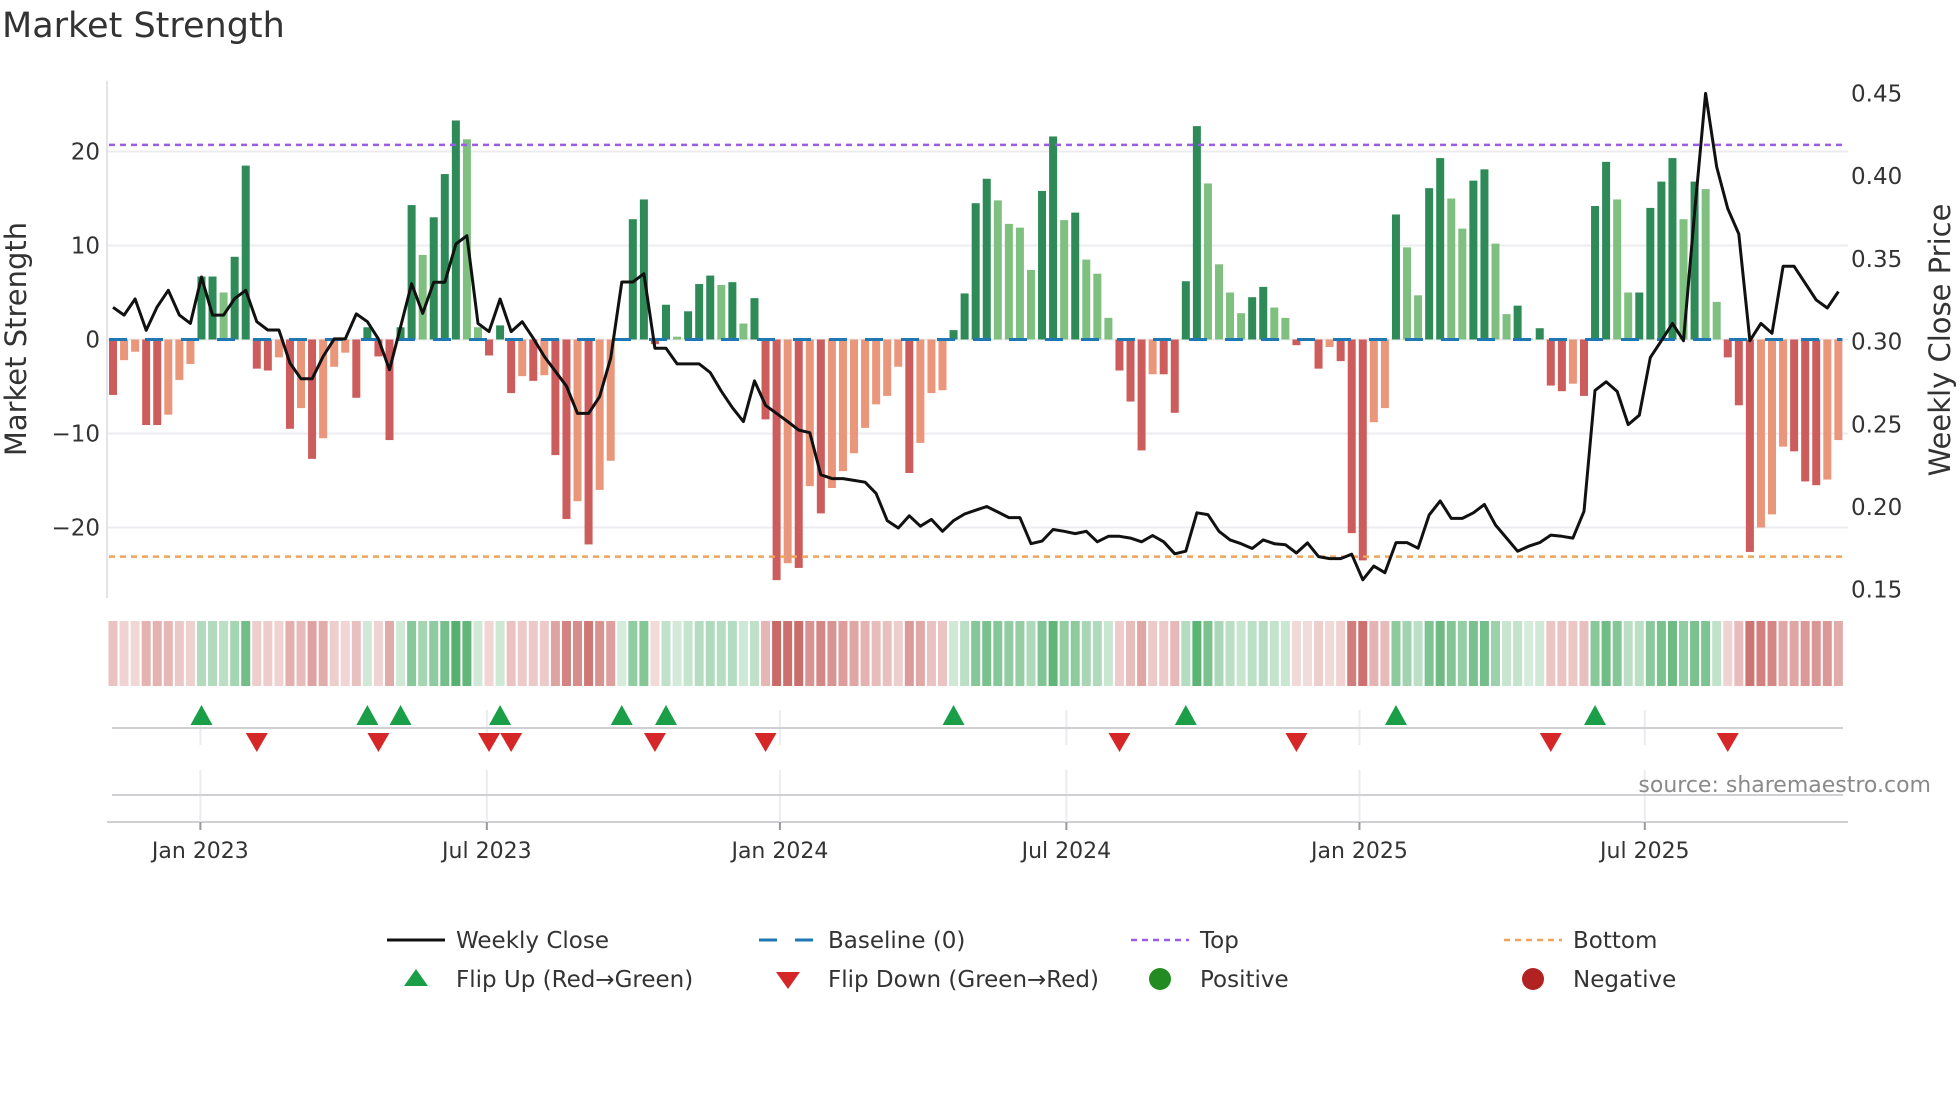  What do you see at coordinates (92, 341) in the screenshot?
I see `y-tick-label: 0` at bounding box center [92, 341].